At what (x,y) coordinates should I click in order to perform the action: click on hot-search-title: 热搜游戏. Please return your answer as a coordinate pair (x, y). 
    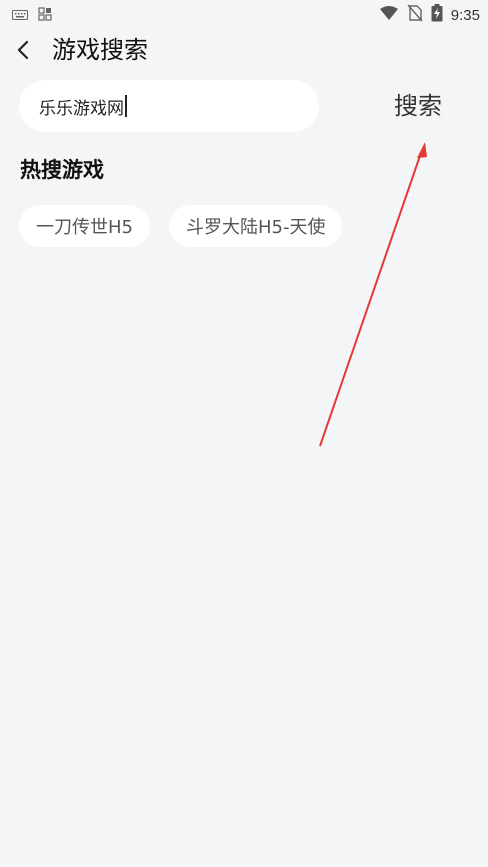
    Looking at the image, I should click on (62, 170).